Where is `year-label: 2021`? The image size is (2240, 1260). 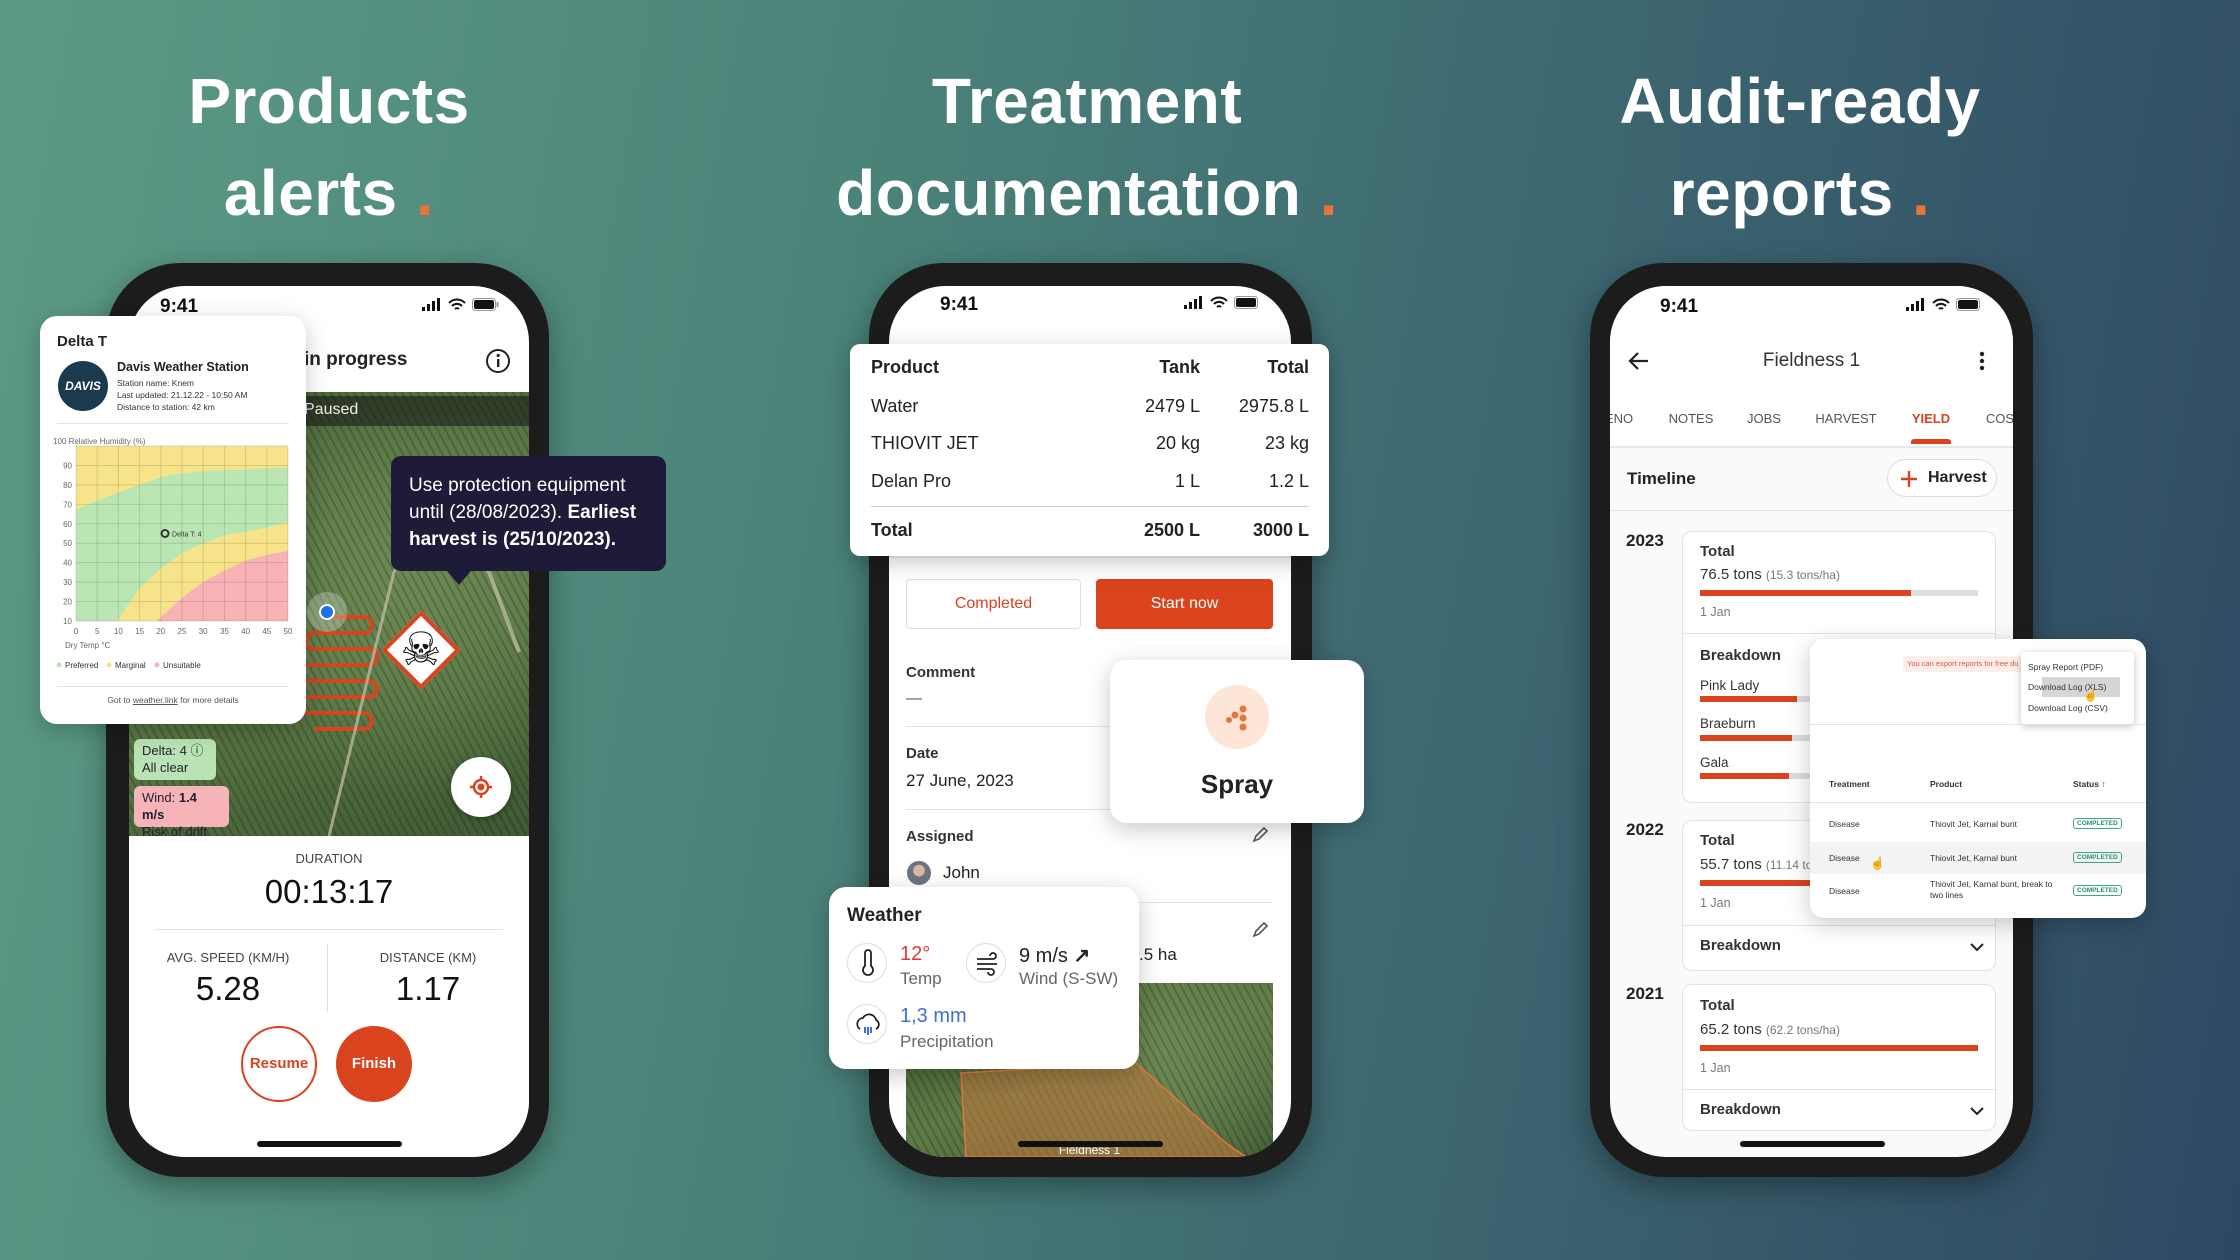 year-label: 2021 is located at coordinates (1645, 993).